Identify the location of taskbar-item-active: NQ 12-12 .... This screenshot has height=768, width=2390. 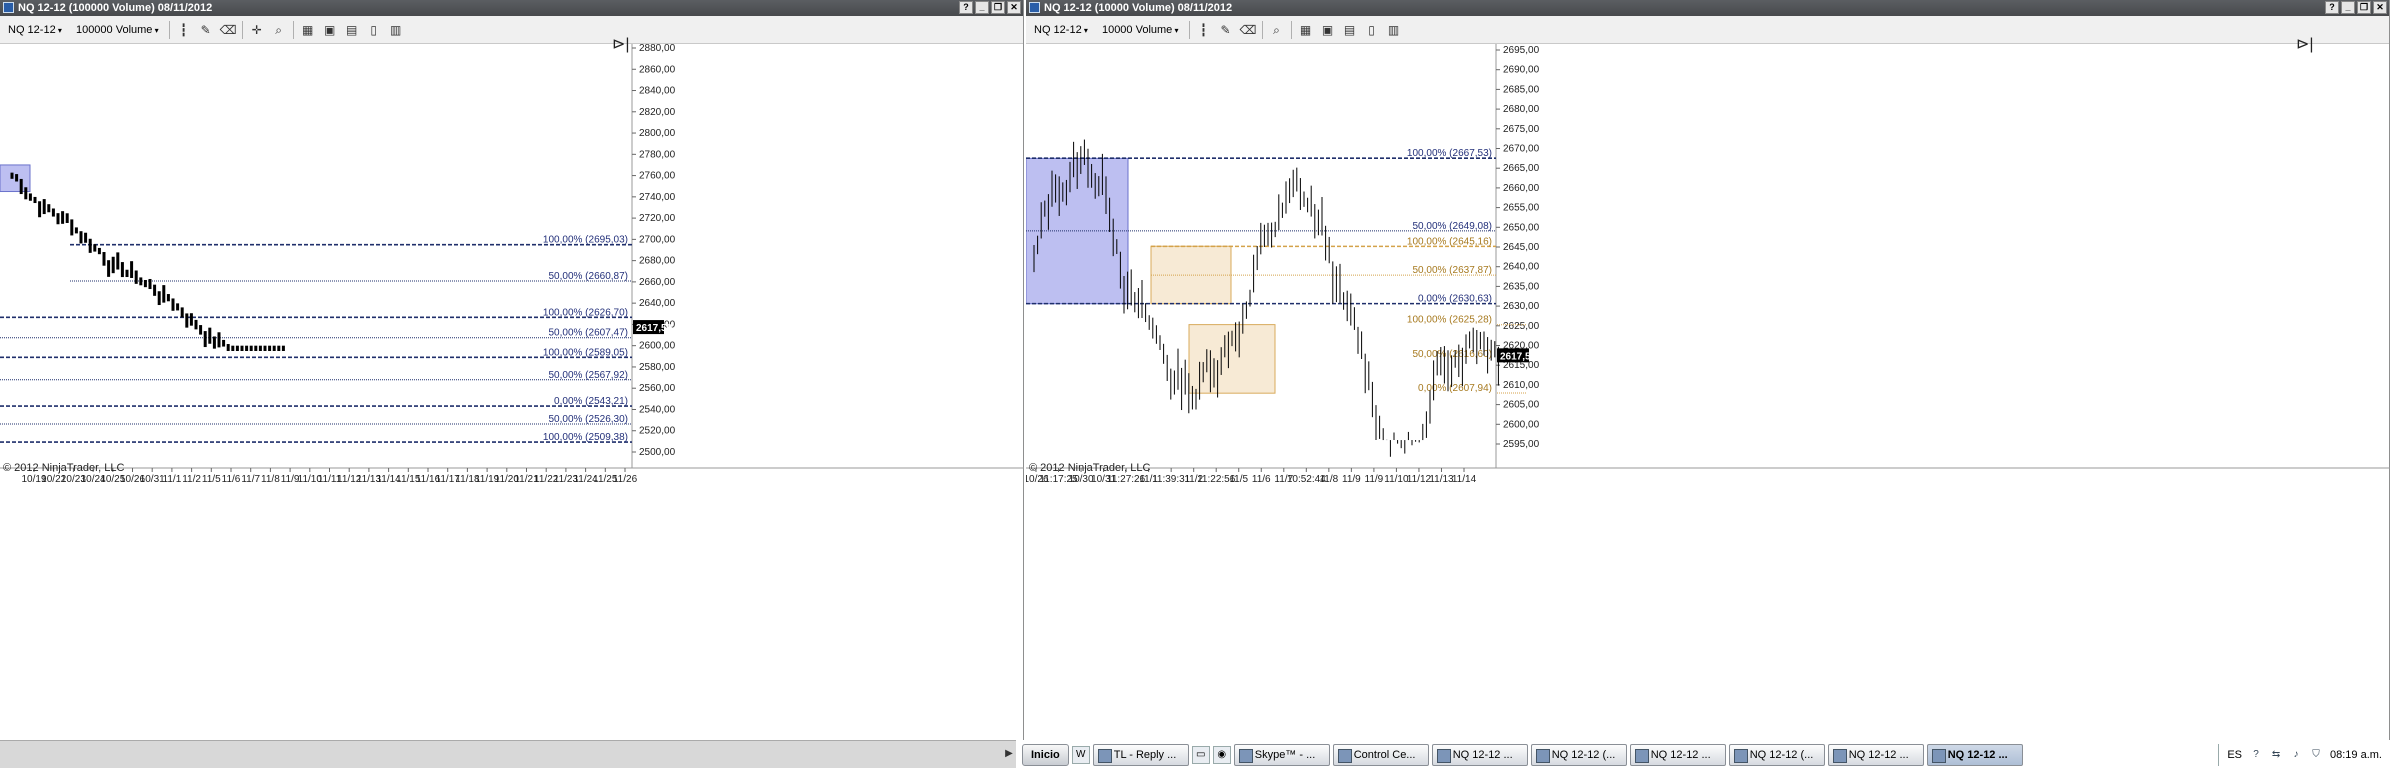
(1974, 754).